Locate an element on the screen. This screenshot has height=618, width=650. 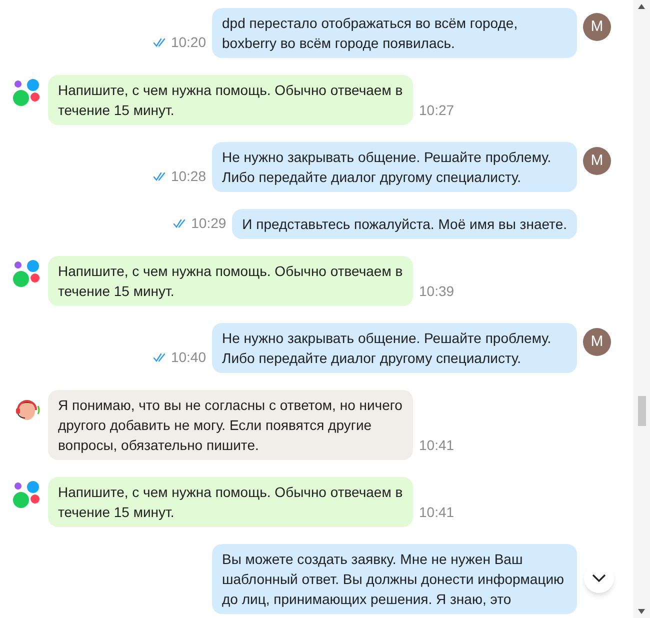
message-time: 10:27 is located at coordinates (436, 110).